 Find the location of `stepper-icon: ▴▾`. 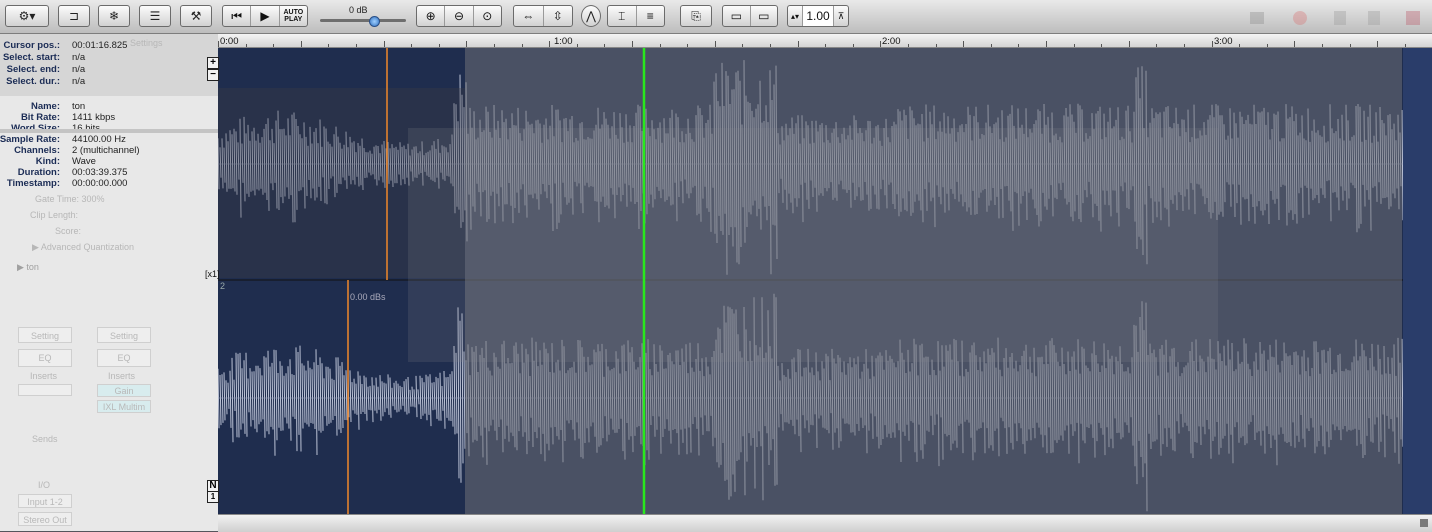

stepper-icon: ▴▾ is located at coordinates (795, 16).